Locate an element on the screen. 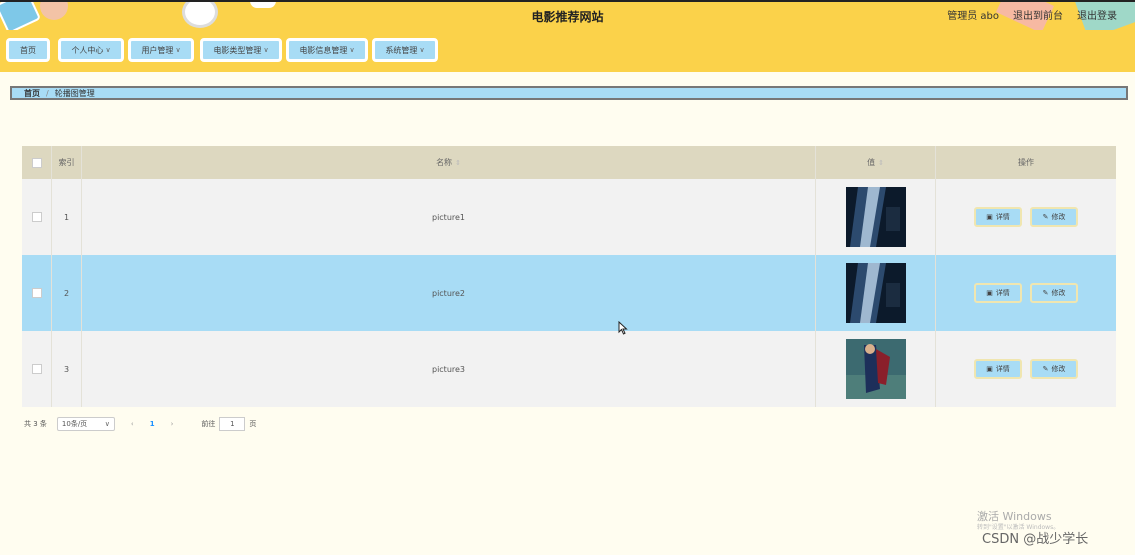  row-name: picture3 is located at coordinates (449, 369).